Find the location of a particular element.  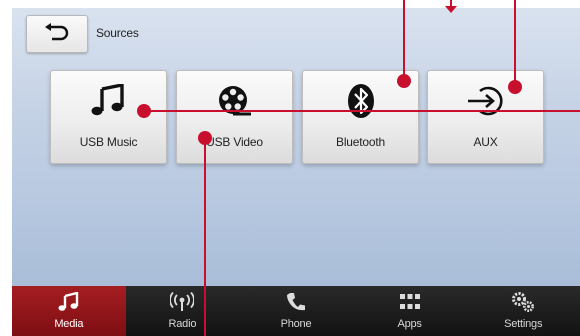

callout-dot-usb-video is located at coordinates (205, 138).